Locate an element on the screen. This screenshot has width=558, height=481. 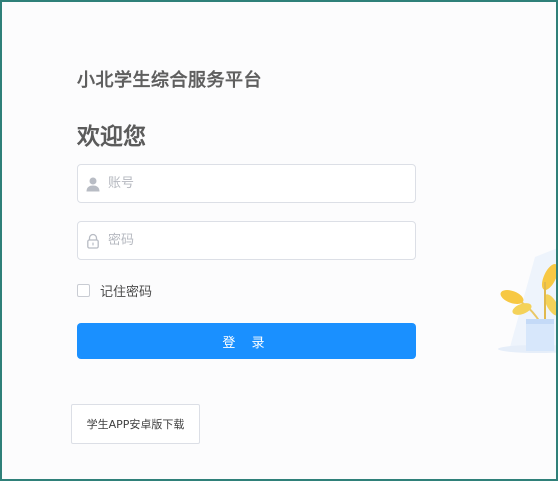
lock-icon is located at coordinates (93, 241).